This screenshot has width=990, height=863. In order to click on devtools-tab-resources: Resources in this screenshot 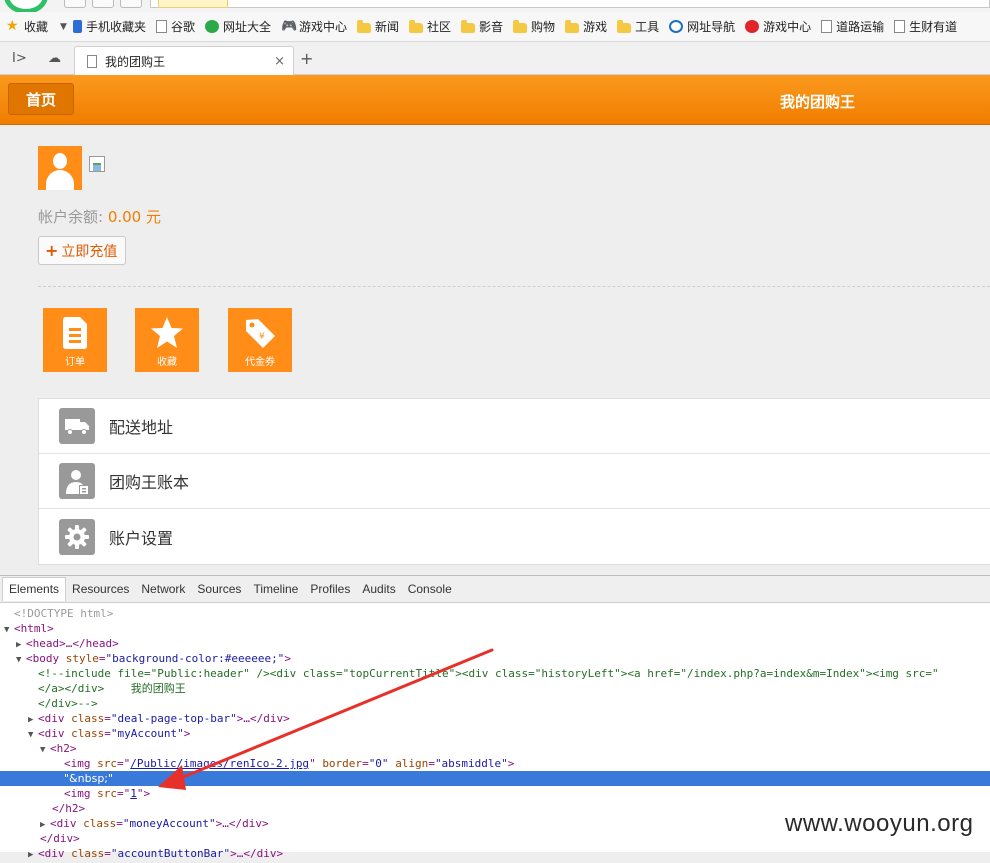, I will do `click(100, 589)`.